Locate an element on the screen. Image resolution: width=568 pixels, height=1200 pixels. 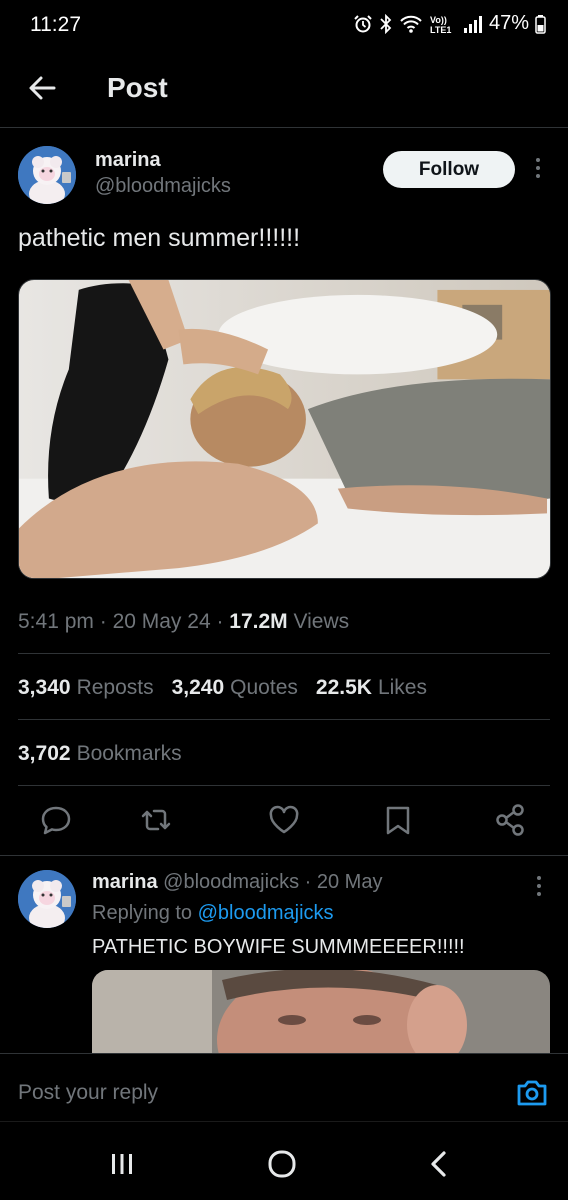
follow-button: Follow is located at coordinates (449, 169).